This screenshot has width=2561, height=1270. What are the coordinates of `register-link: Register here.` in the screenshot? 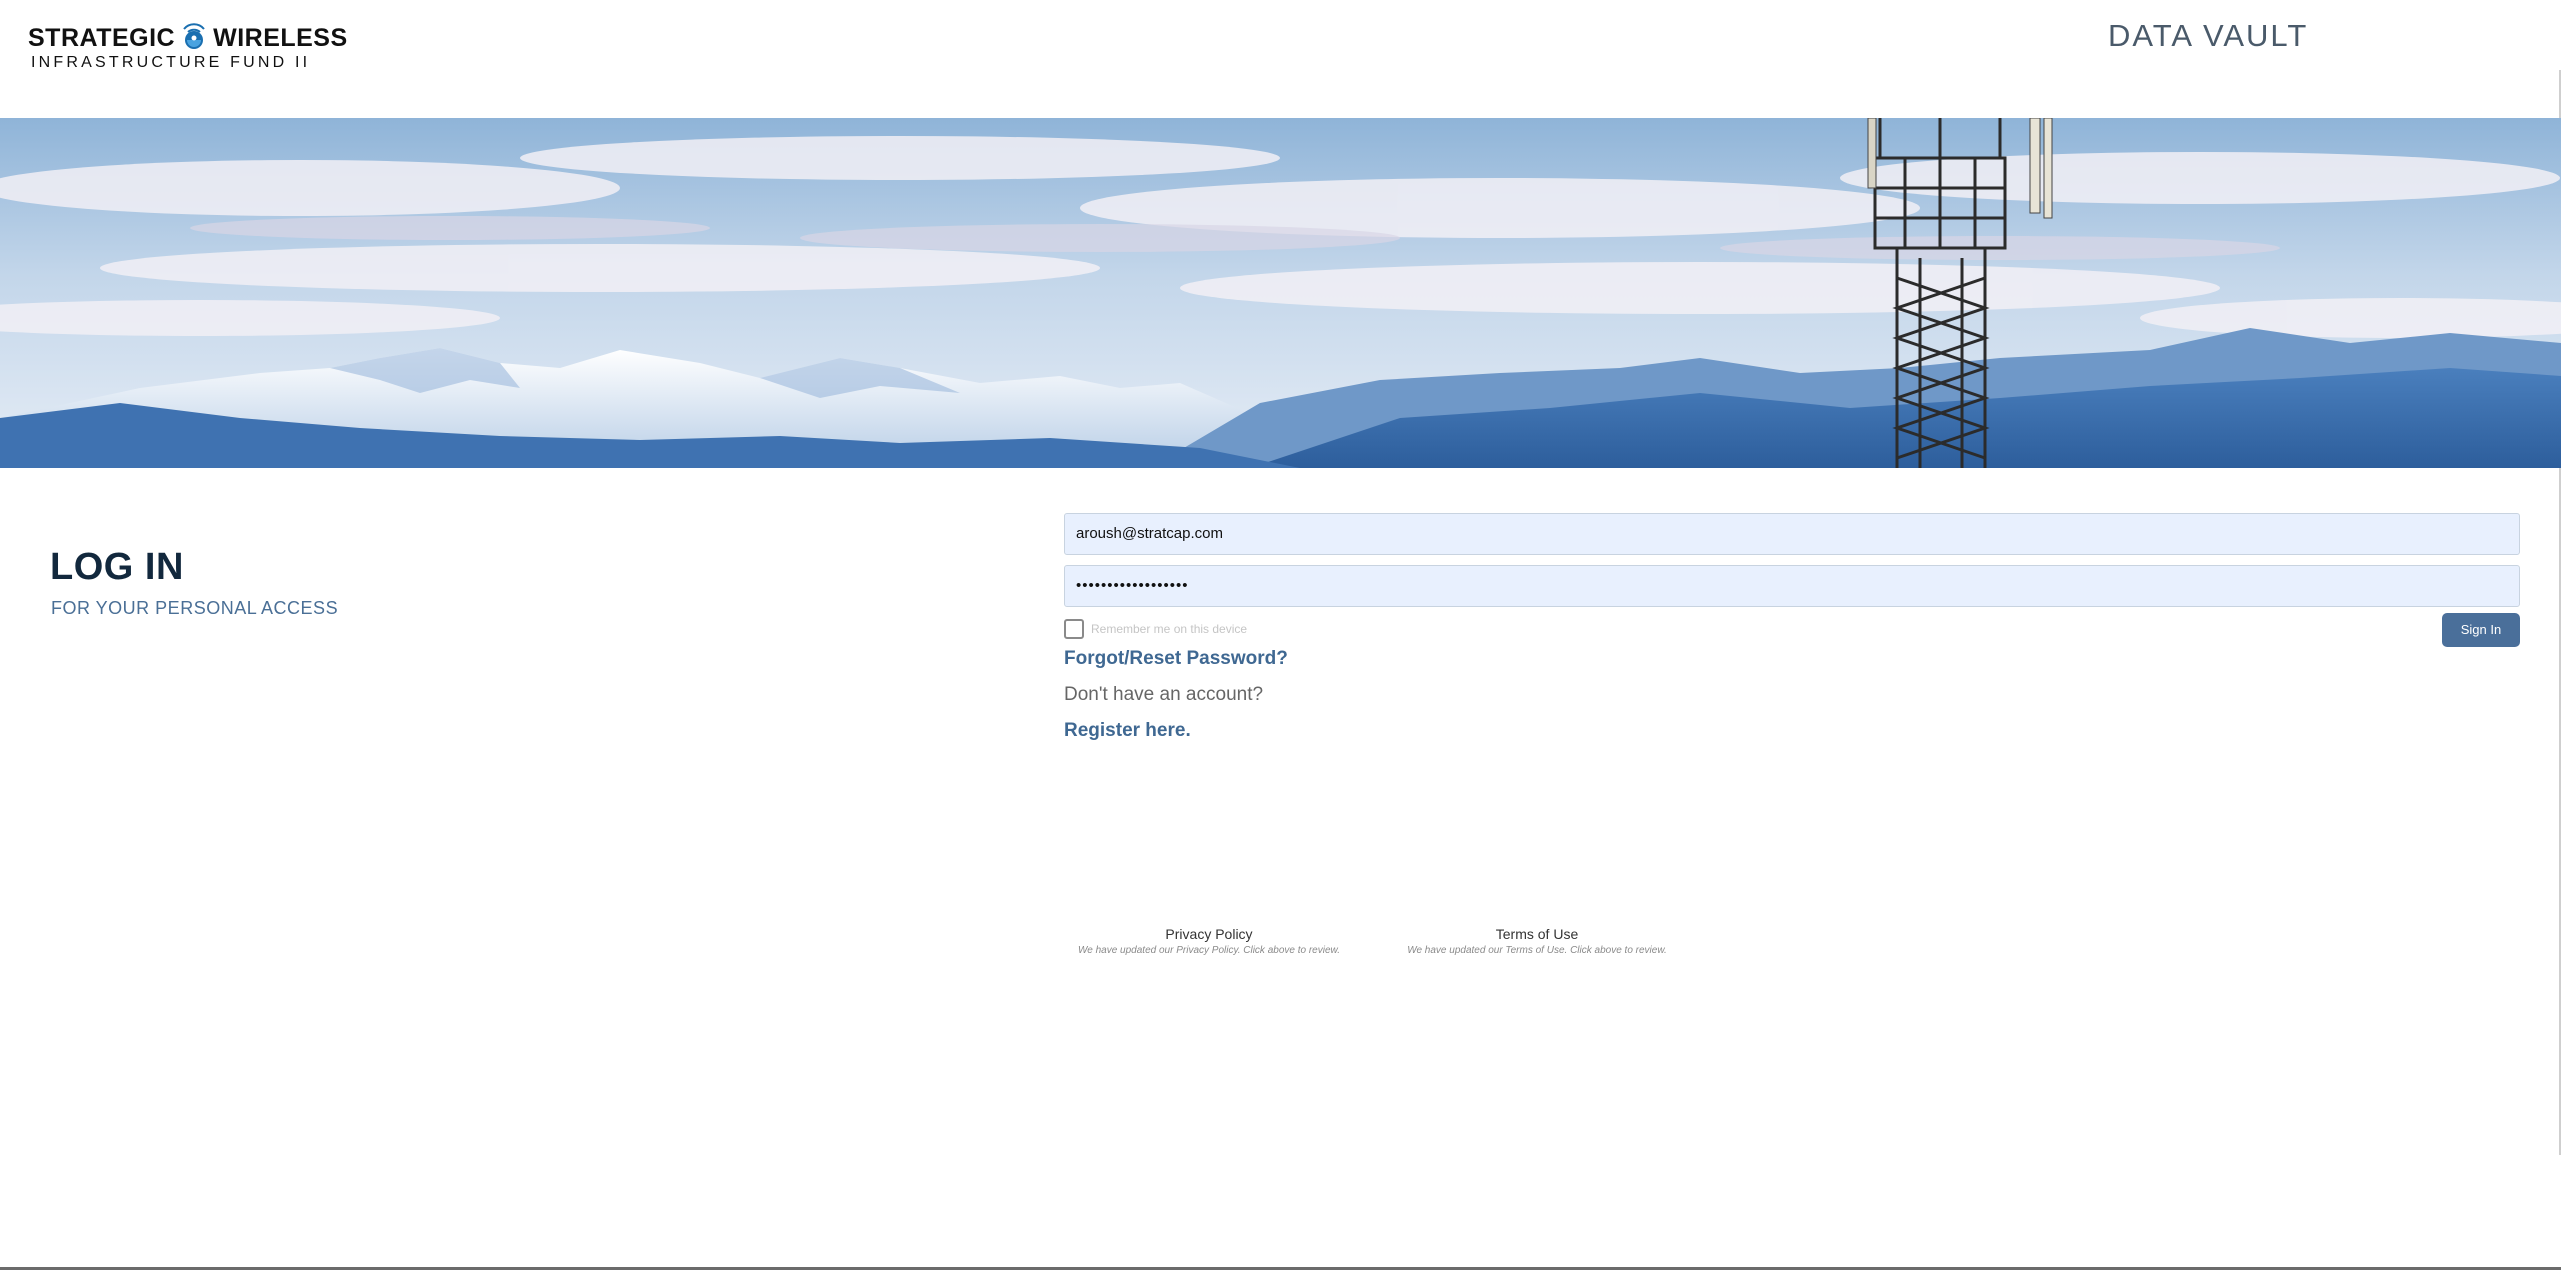 It's located at (1127, 731).